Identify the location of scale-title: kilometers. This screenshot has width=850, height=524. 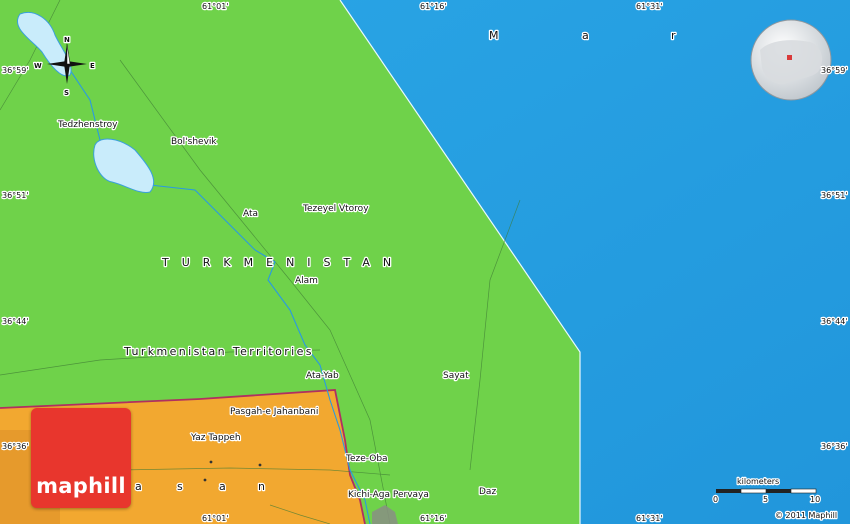
(758, 481).